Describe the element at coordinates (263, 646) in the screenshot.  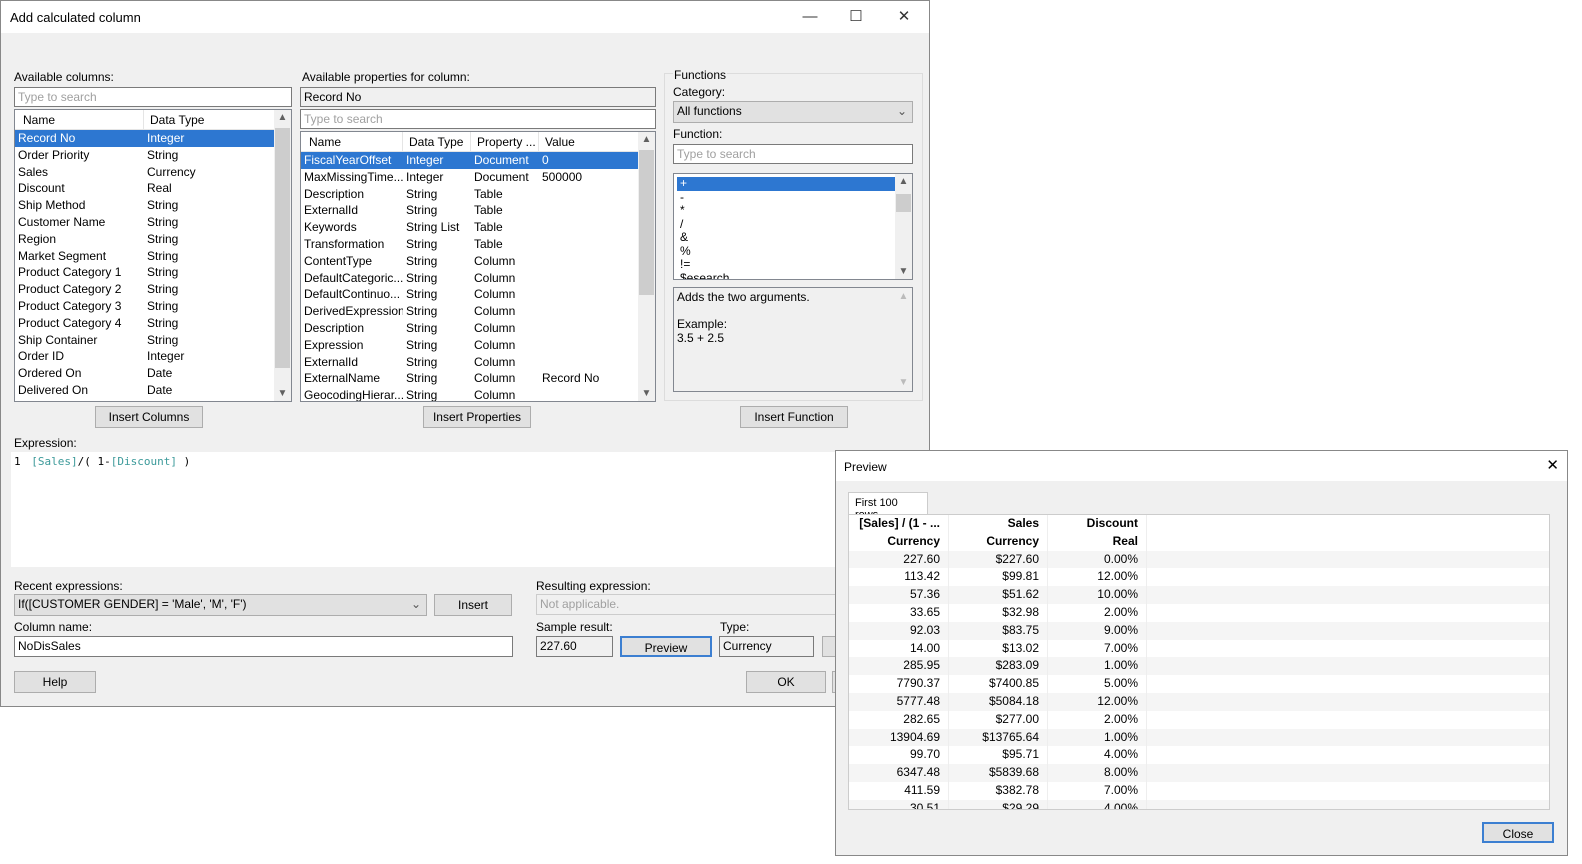
I see `column-name-input: NoDisSales` at that location.